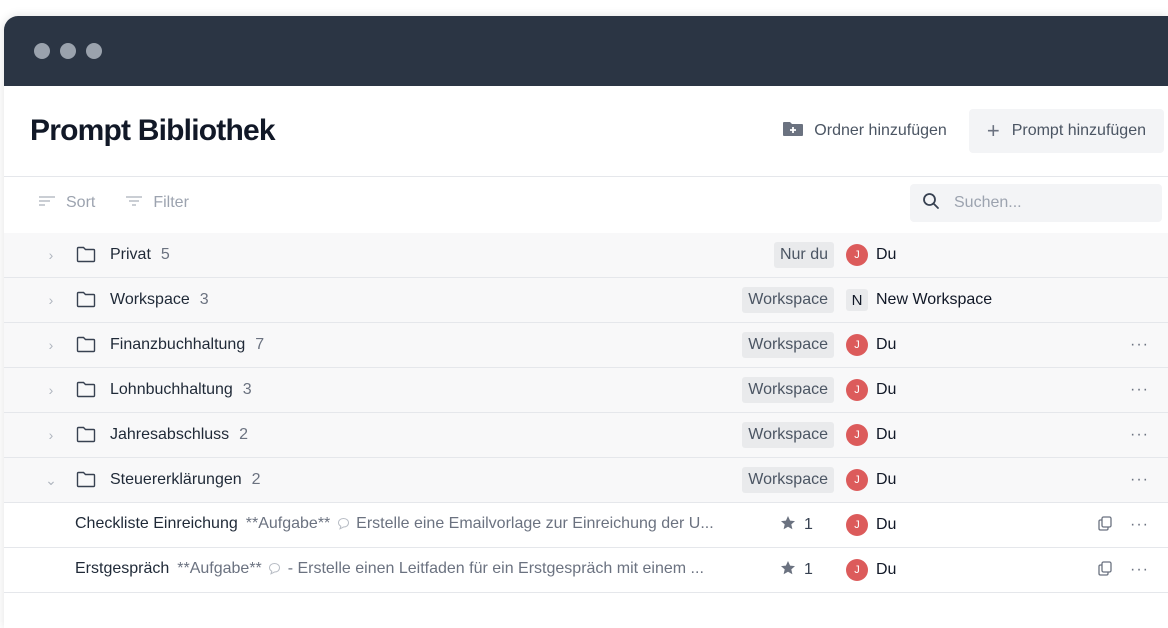 This screenshot has height=628, width=1168. I want to click on folder-row-lohnbuchhaltung: › Lohnbuchhaltung 3 Workspace J Du ···, so click(586, 390).